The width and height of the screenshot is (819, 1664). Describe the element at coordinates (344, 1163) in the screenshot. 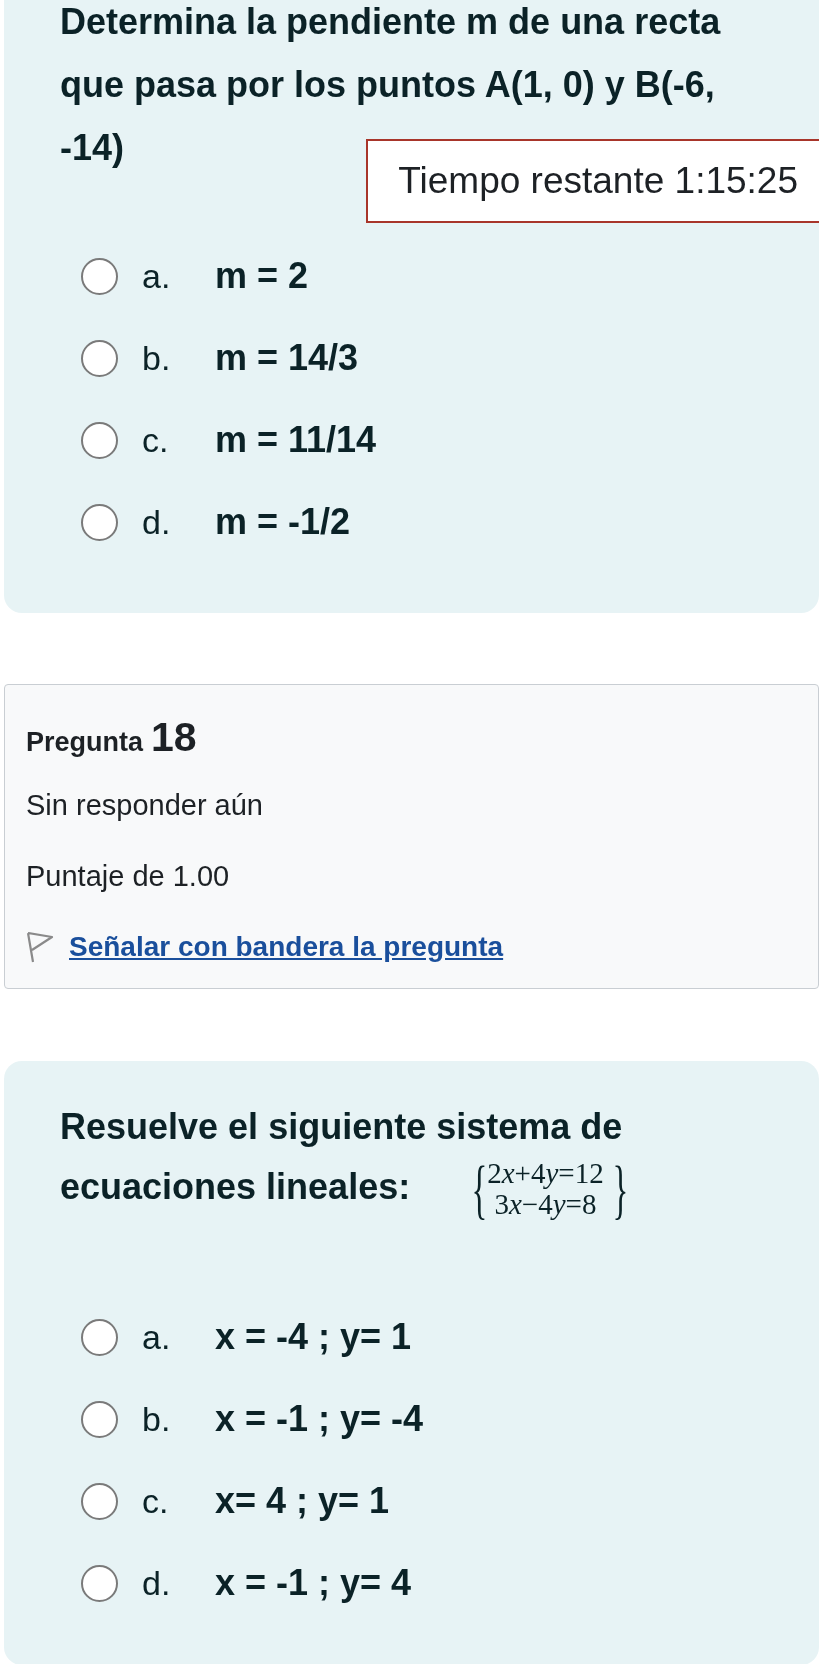

I see `question-text: Resuelve el siguiente sistema de ecuaciones lineales: {2x+4y=12 3x−4y=8 }` at that location.